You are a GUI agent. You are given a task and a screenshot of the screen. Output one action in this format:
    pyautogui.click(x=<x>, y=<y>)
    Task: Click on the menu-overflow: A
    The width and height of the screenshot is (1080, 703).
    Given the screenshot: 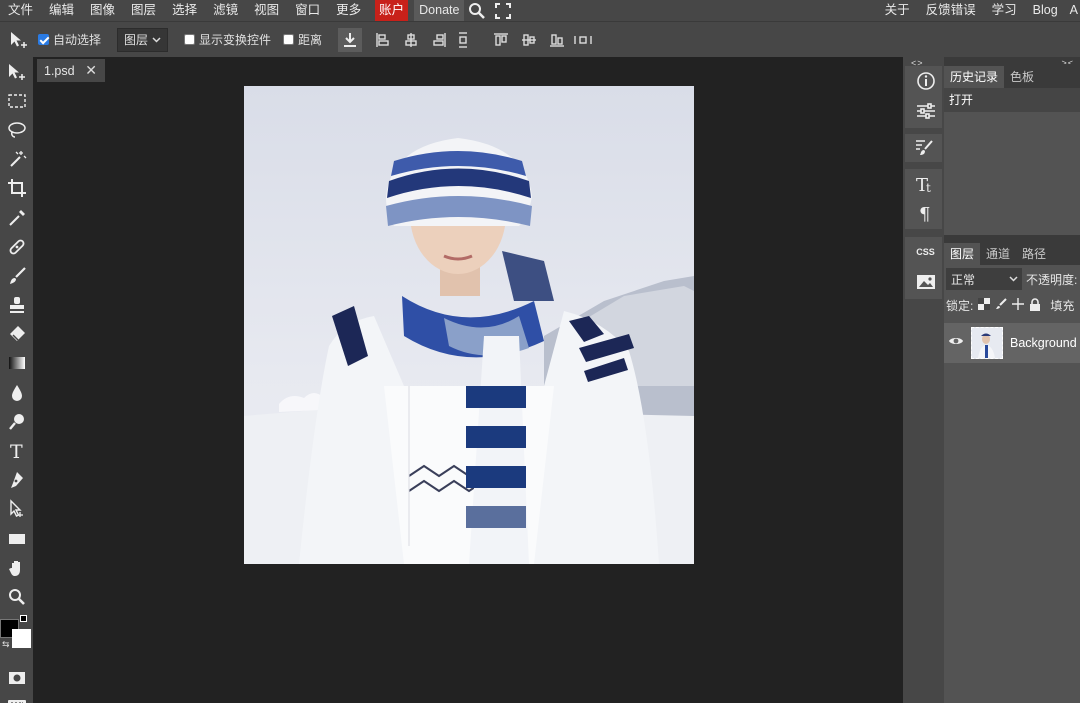 What is the action you would take?
    pyautogui.click(x=1073, y=10)
    